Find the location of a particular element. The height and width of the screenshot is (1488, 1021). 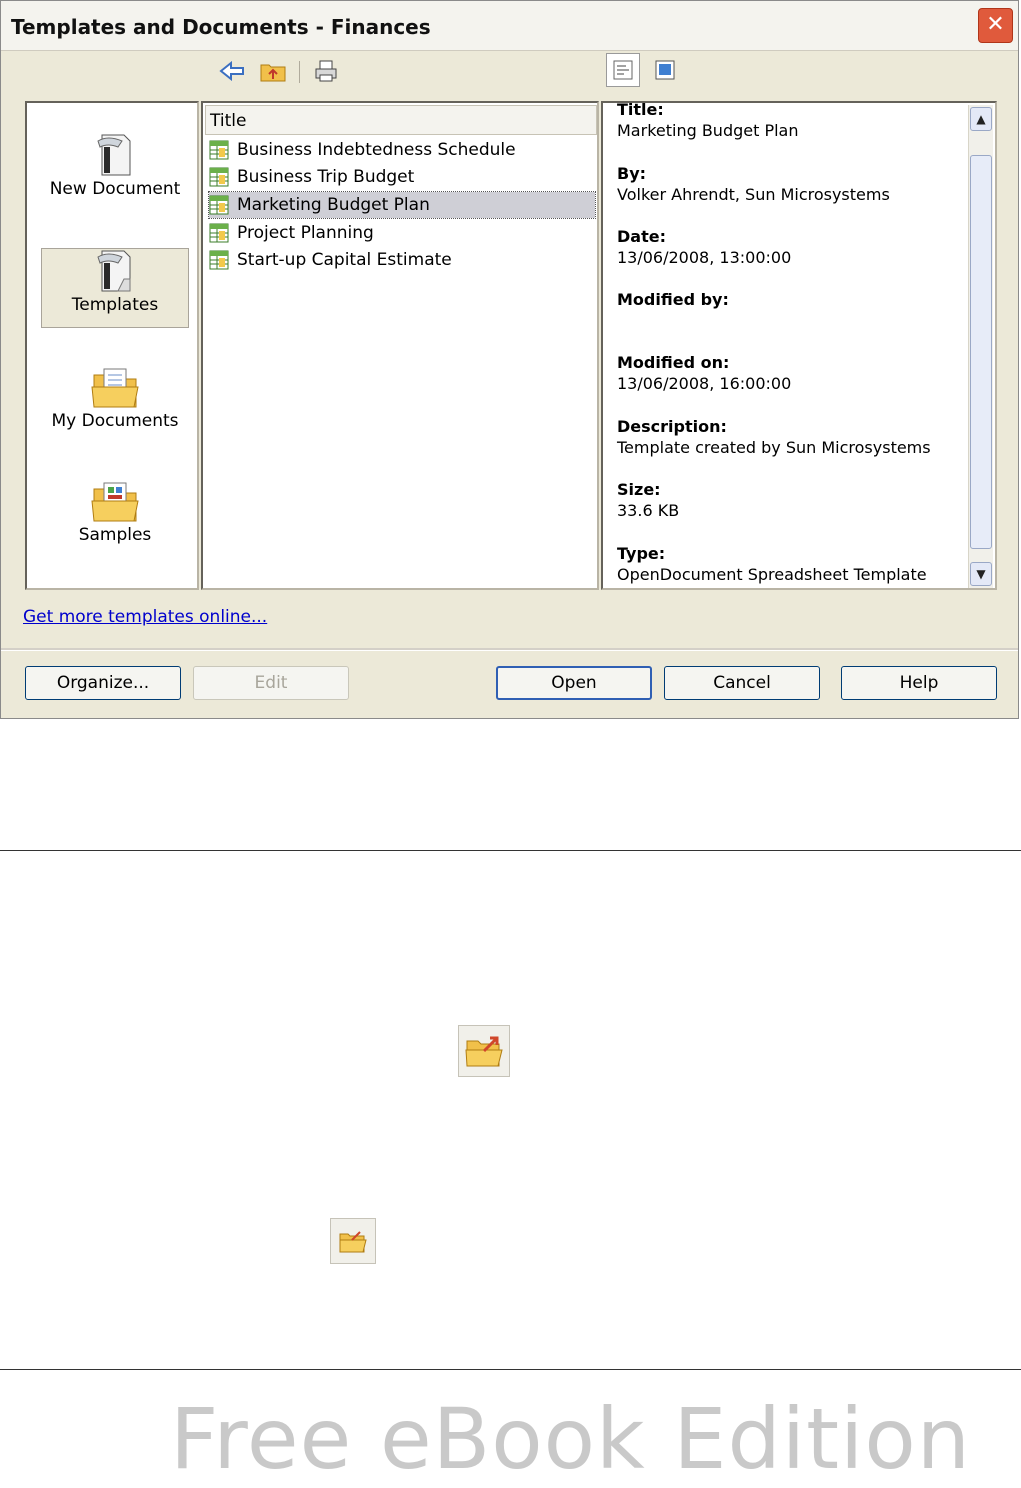

info-modified-on: Modified on: 13/06/2008, 16:00:00 is located at coordinates (704, 373).